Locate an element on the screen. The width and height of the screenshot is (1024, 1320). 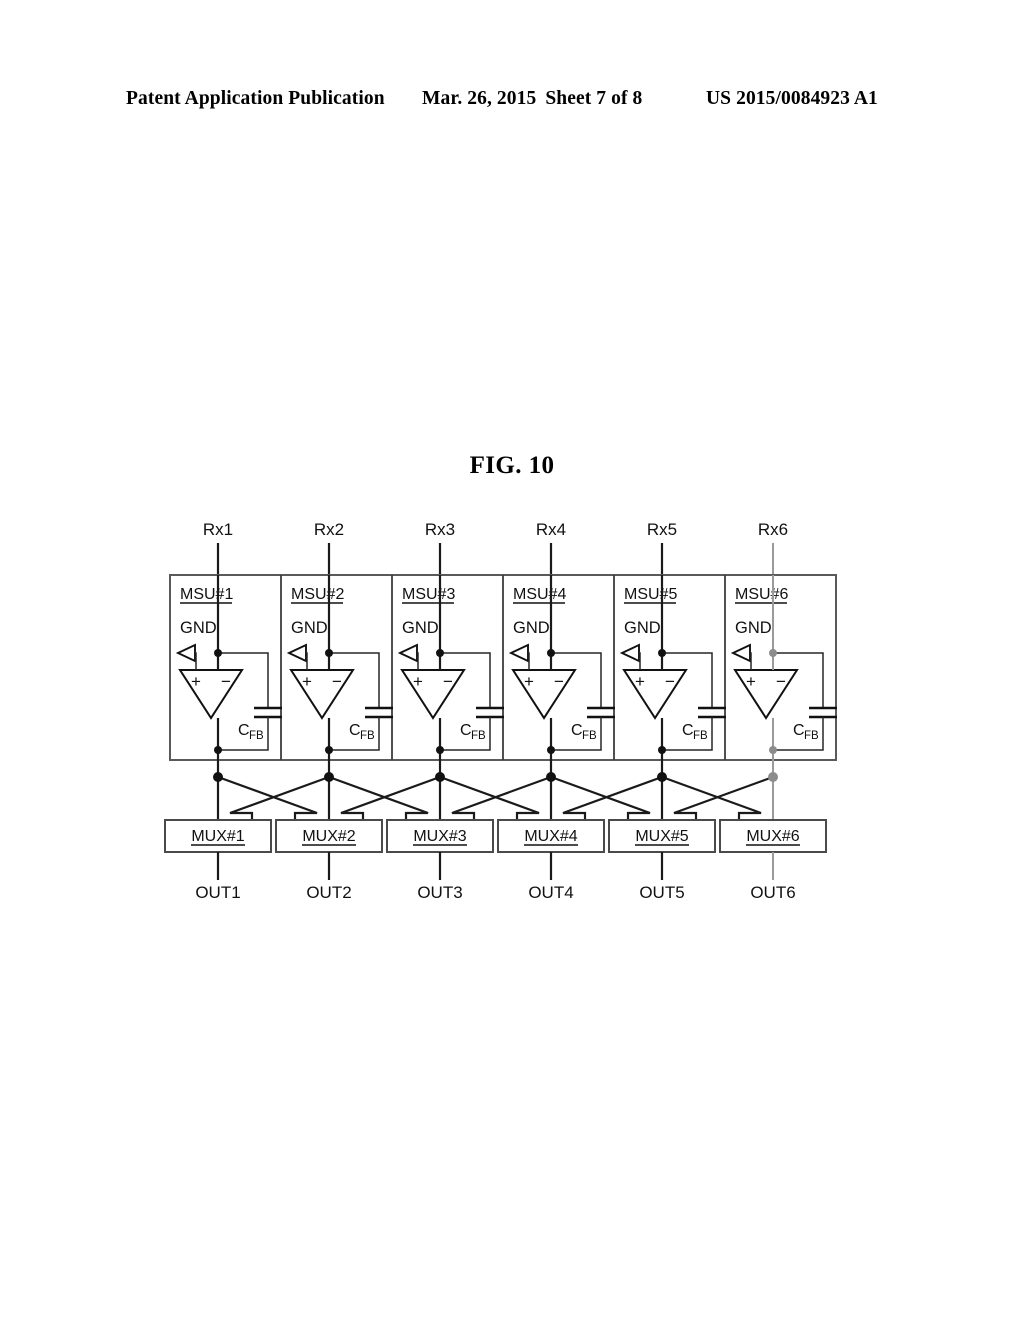
header-sheet-label: Sheet 7 of 8 is located at coordinates (594, 98).